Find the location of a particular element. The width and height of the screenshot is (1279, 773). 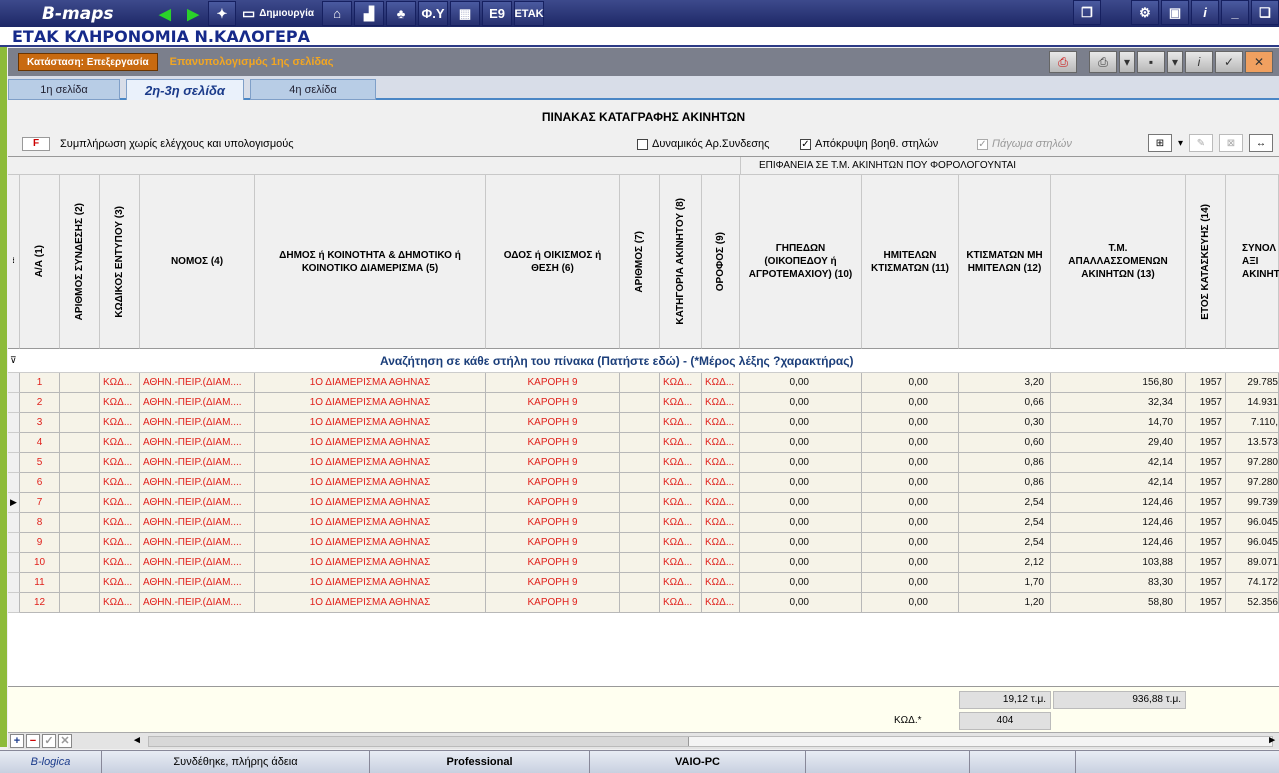

table-cell: 0,30 is located at coordinates (1005, 423).